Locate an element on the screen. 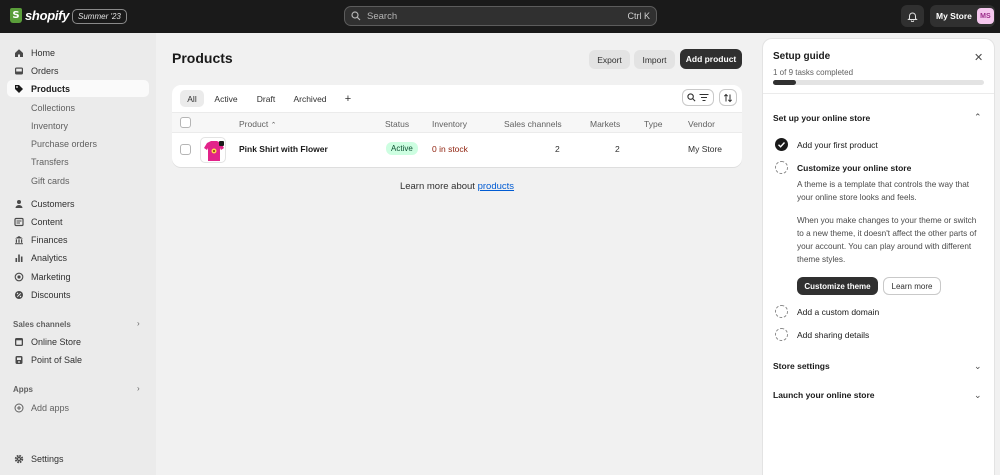 Image resolution: width=1000 pixels, height=475 pixels. tab-active: Active is located at coordinates (226, 98).